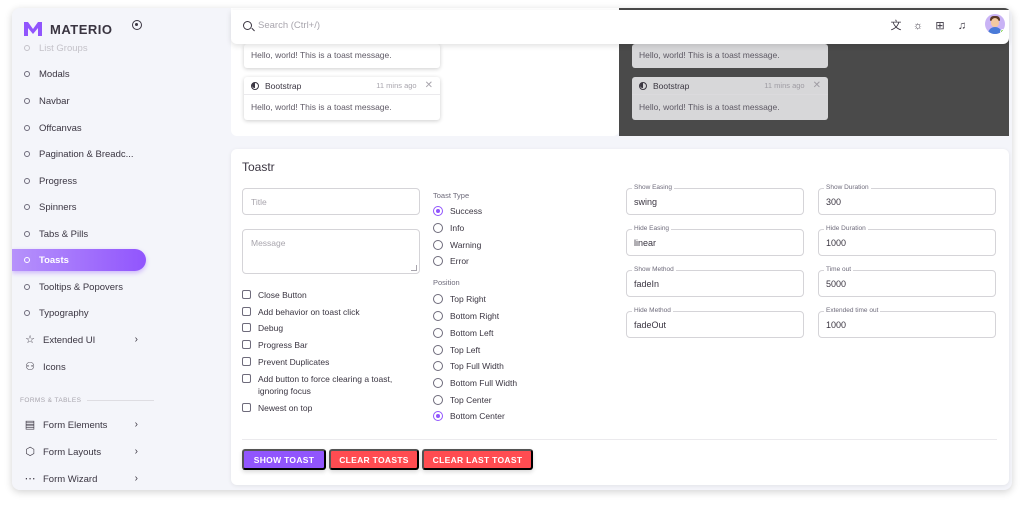 The height and width of the screenshot is (505, 1024). Describe the element at coordinates (79, 452) in the screenshot. I see `sidebar-item-form-layouts: ⬡ Form Layouts ›` at that location.